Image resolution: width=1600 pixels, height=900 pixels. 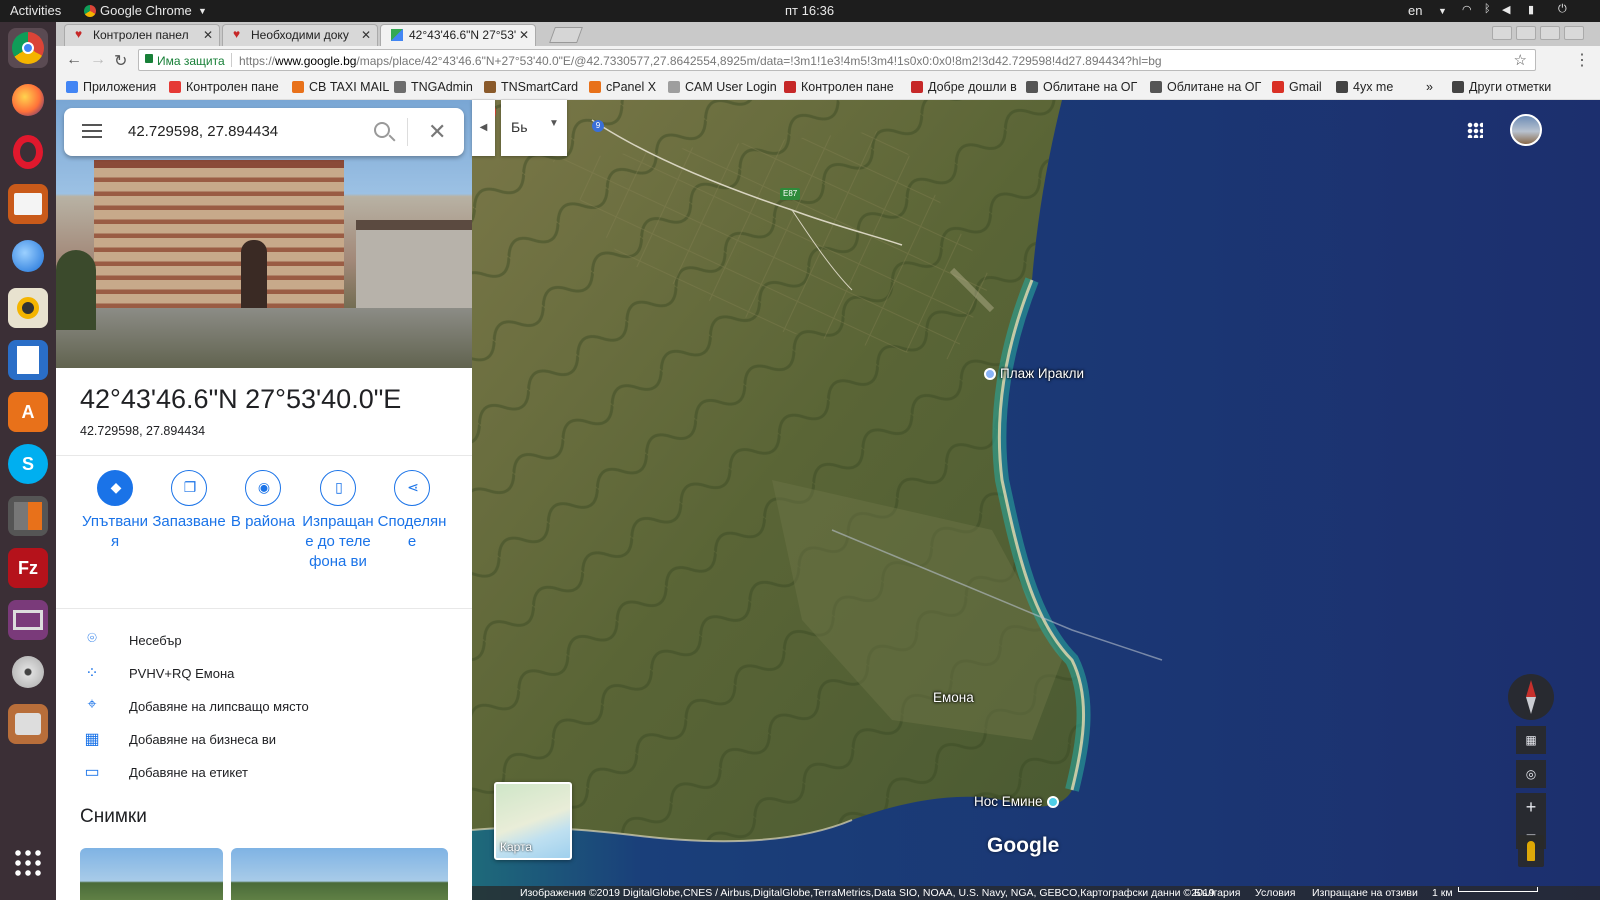 I want to click on zoom-in-button: +, so click(x=1531, y=807).